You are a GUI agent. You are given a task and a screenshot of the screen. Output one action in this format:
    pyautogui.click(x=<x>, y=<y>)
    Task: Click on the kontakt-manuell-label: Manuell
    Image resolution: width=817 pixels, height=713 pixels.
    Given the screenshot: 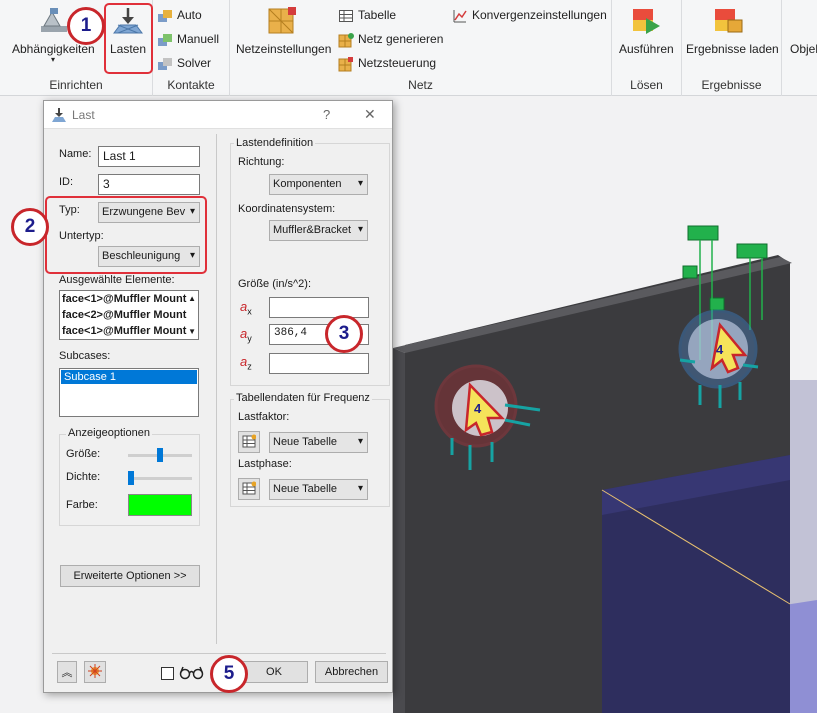 What is the action you would take?
    pyautogui.click(x=198, y=39)
    